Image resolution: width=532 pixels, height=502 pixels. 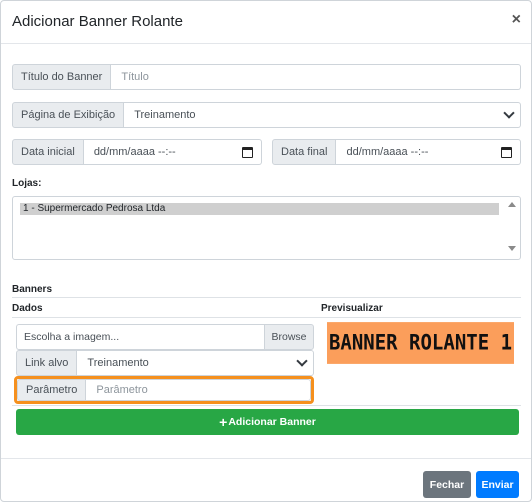 What do you see at coordinates (27, 183) in the screenshot?
I see `stores-label: Lojas:` at bounding box center [27, 183].